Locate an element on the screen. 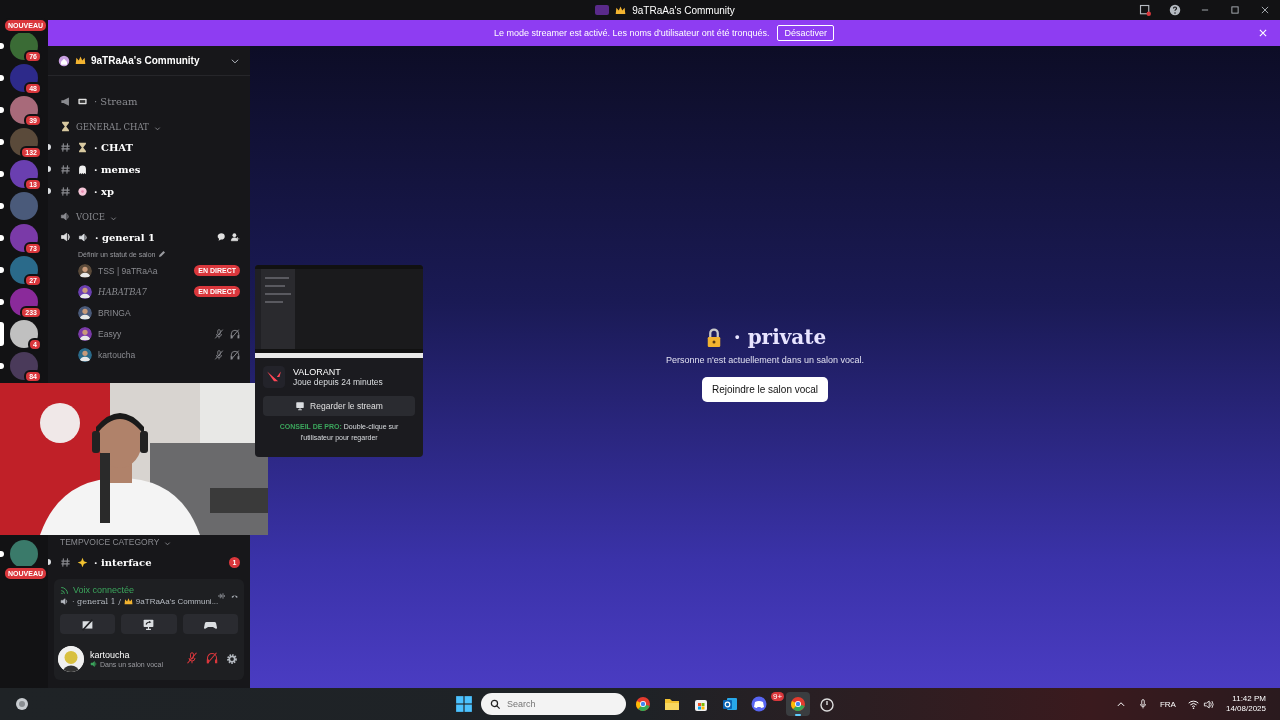 Image resolution: width=1280 pixels, height=720 pixels. selected-indicator is located at coordinates (2, 334).